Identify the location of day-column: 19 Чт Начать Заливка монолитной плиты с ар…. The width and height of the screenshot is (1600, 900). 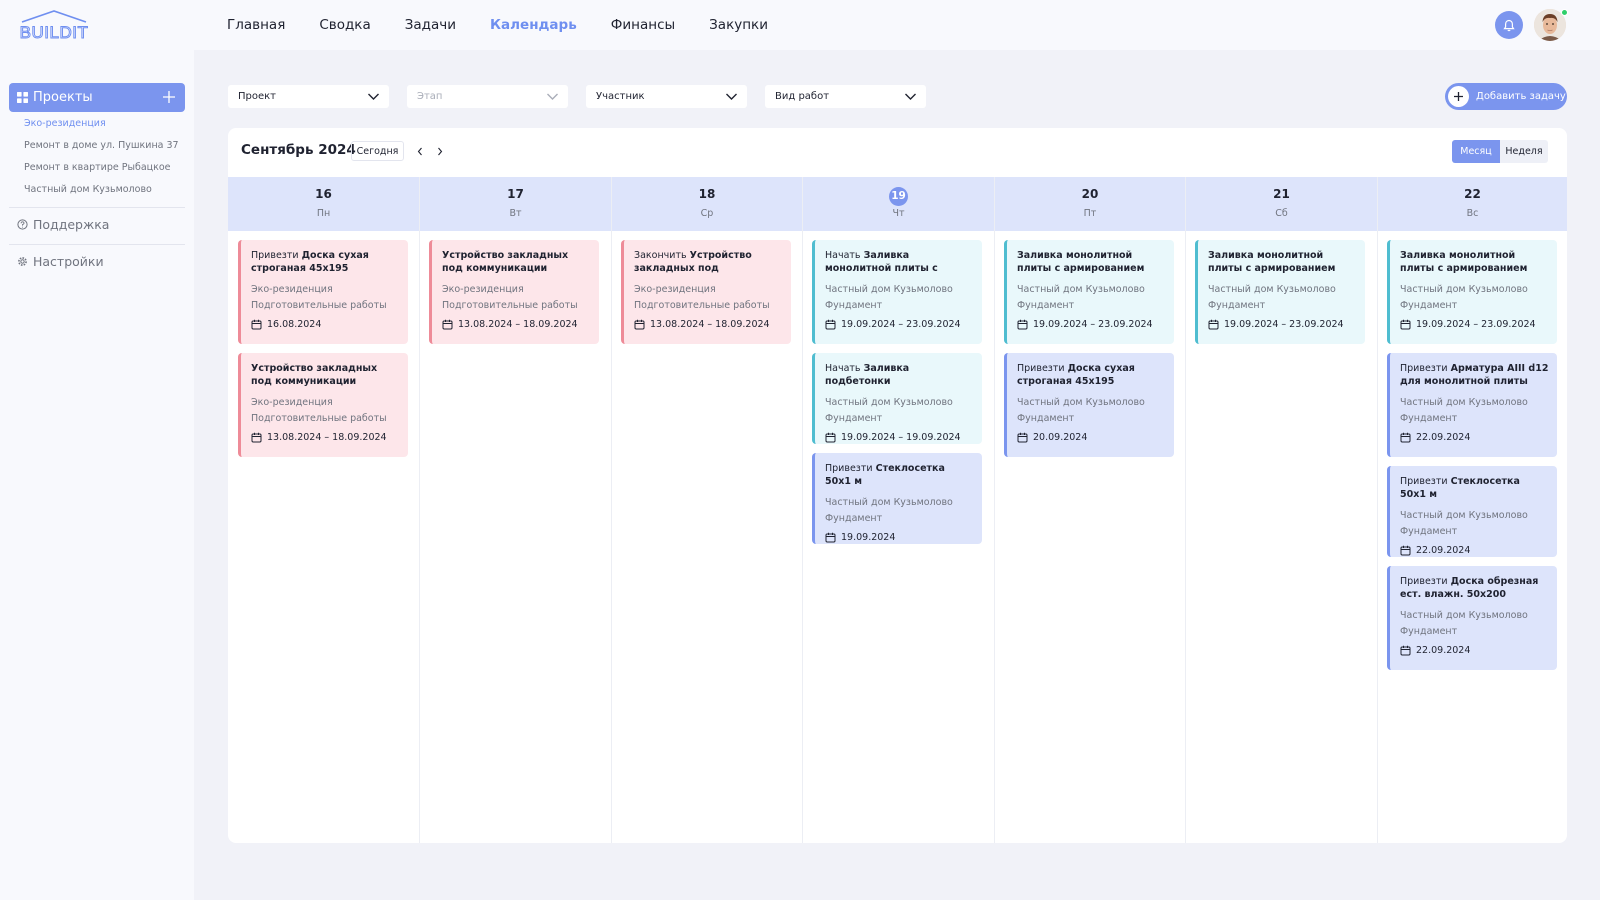
(898, 510).